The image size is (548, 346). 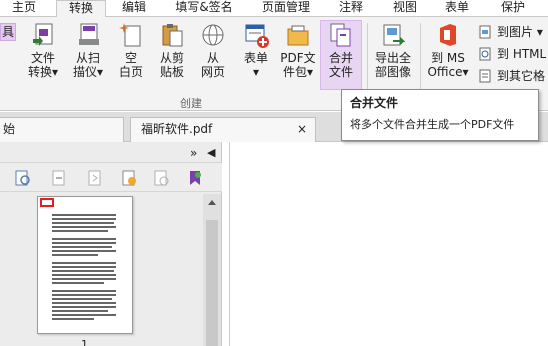 I want to click on tab-view: 视图, so click(x=405, y=8).